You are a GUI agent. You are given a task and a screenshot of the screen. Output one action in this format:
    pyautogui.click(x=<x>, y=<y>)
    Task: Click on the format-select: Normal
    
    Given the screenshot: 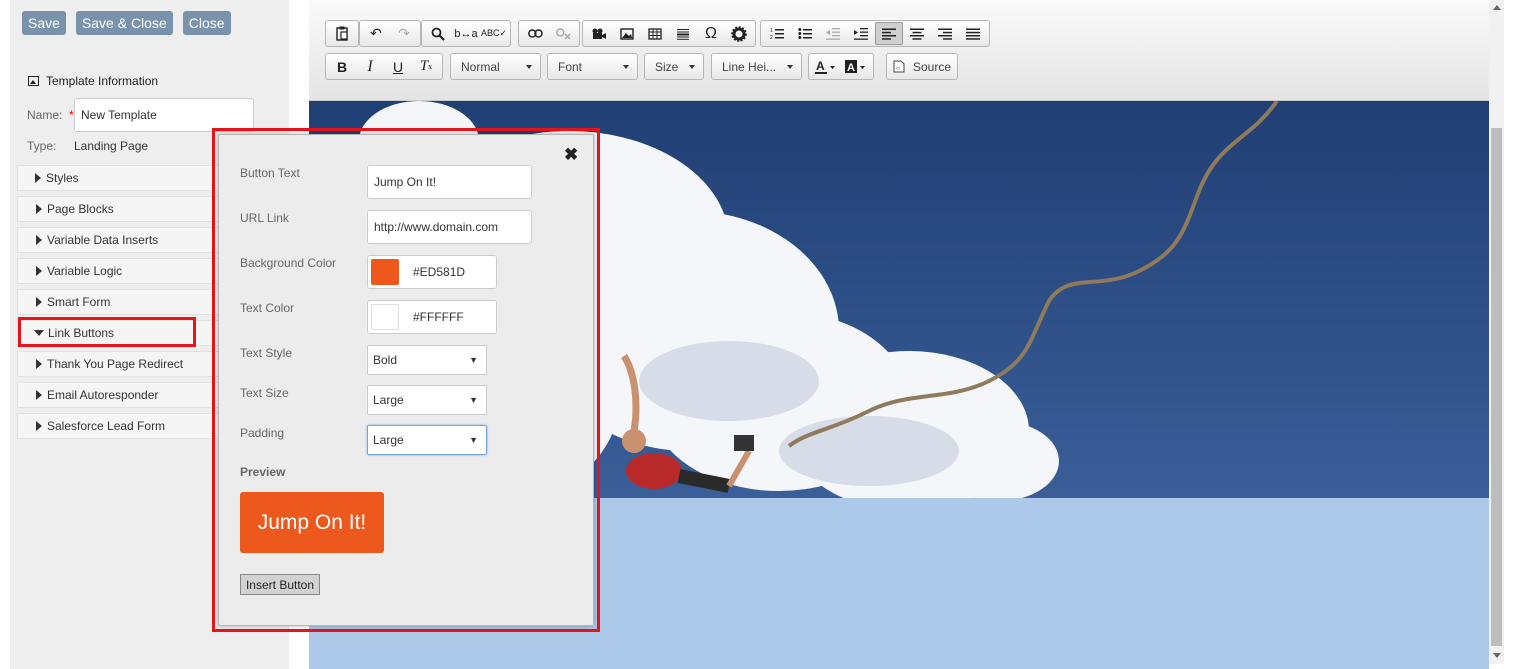 What is the action you would take?
    pyautogui.click(x=495, y=66)
    